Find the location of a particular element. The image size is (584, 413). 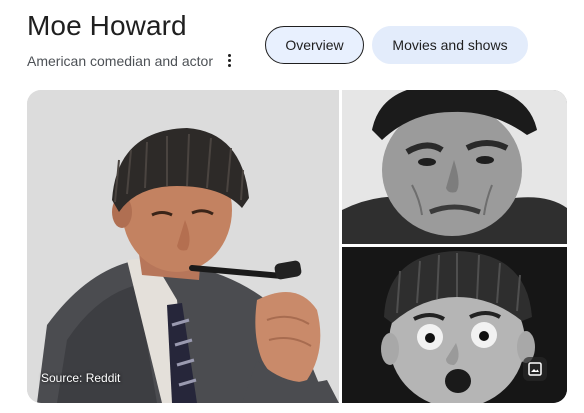

entity-title: Moe Howard is located at coordinates (107, 25).